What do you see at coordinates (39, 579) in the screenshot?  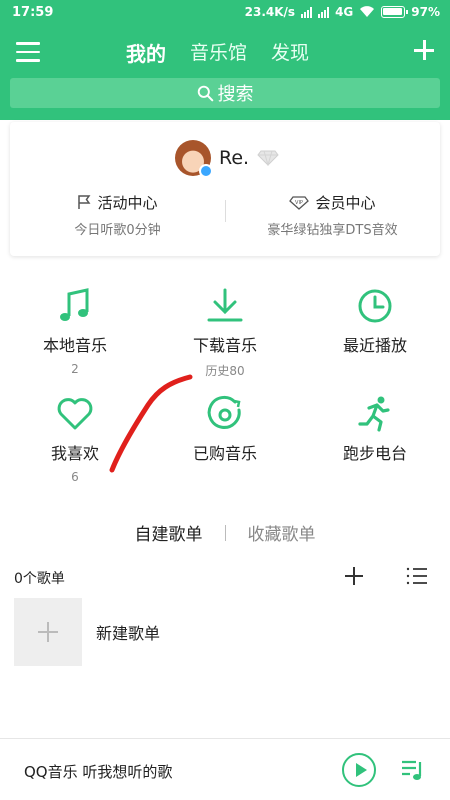 I see `playlist-count: 0个歌单` at bounding box center [39, 579].